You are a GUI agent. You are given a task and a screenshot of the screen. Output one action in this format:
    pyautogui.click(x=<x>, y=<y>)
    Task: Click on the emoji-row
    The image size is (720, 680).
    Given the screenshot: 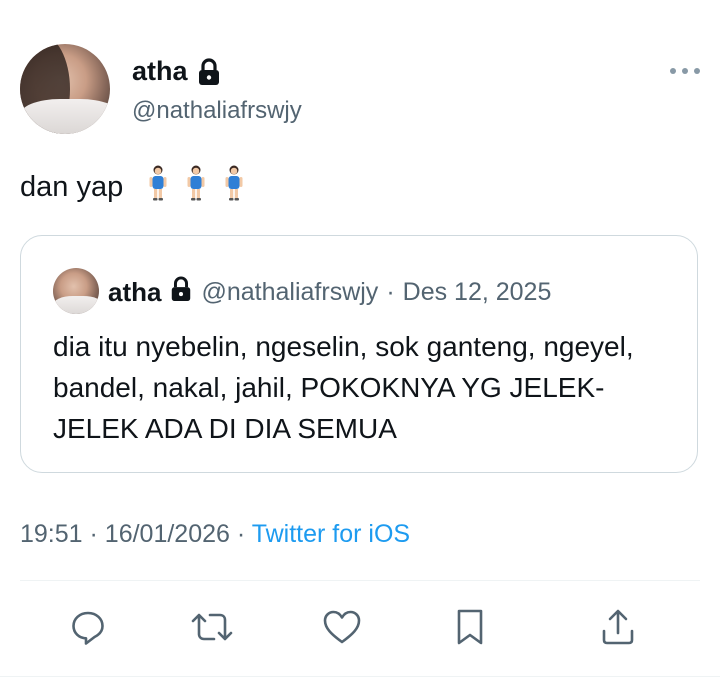 What is the action you would take?
    pyautogui.click(x=196, y=187)
    